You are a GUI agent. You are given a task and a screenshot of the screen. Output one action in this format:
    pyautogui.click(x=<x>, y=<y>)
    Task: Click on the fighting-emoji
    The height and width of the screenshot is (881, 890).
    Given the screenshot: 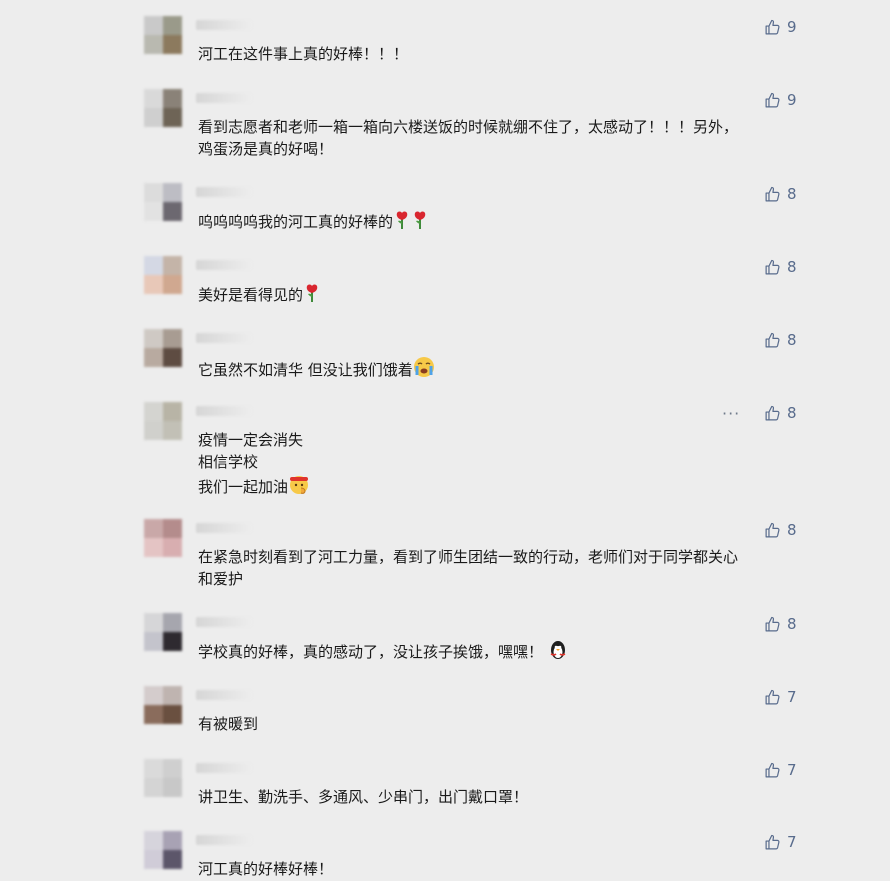 What is the action you would take?
    pyautogui.click(x=299, y=487)
    